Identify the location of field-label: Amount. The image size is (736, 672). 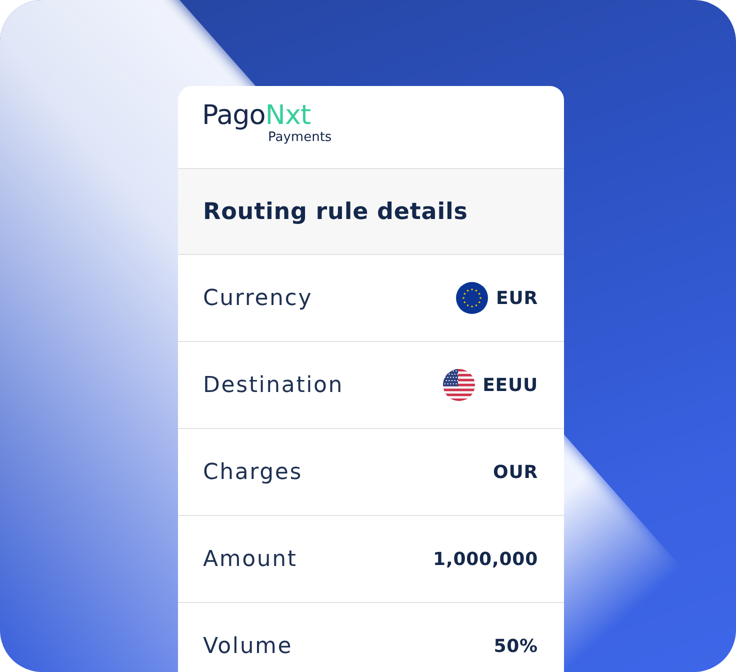
(250, 559).